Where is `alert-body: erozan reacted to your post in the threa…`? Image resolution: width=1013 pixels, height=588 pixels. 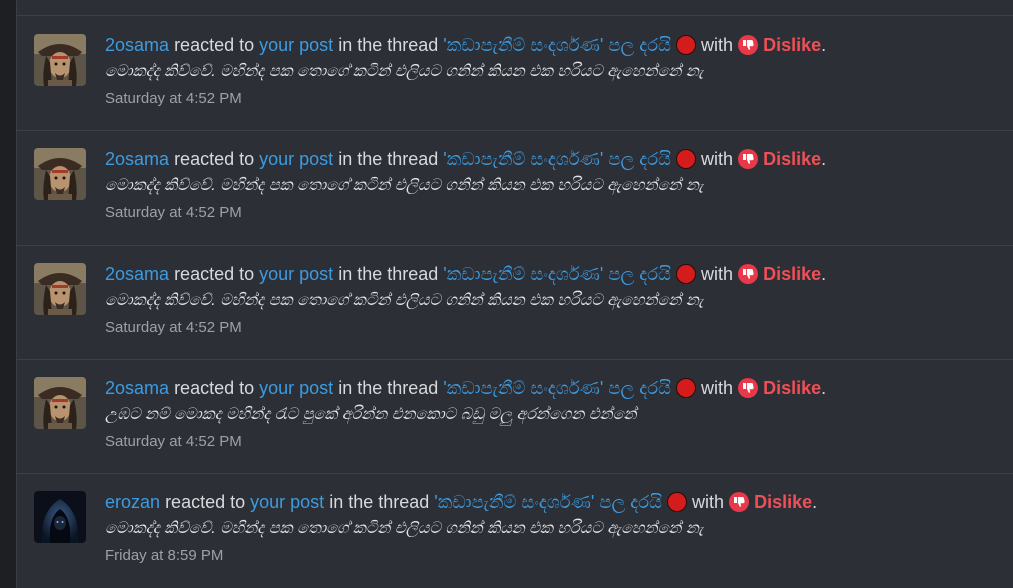
alert-body: erozan reacted to your post in the threa… is located at coordinates (554, 529).